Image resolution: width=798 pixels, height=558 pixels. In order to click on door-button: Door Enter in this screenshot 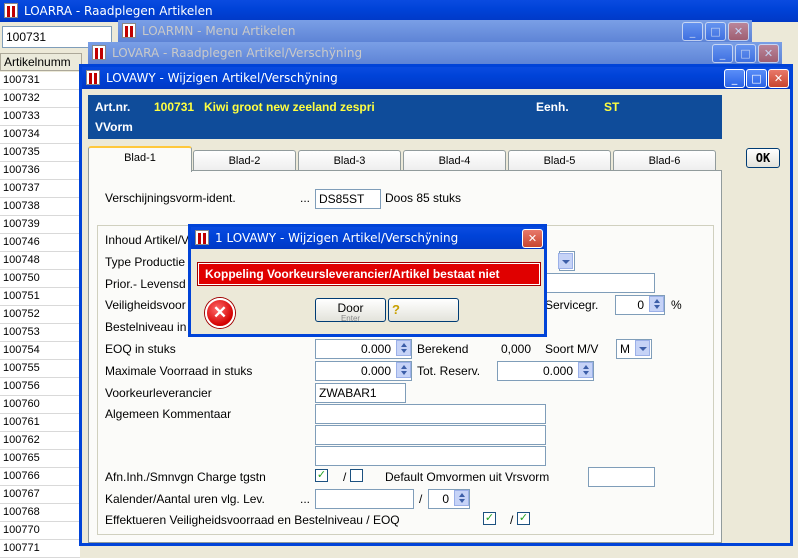, I will do `click(350, 310)`.